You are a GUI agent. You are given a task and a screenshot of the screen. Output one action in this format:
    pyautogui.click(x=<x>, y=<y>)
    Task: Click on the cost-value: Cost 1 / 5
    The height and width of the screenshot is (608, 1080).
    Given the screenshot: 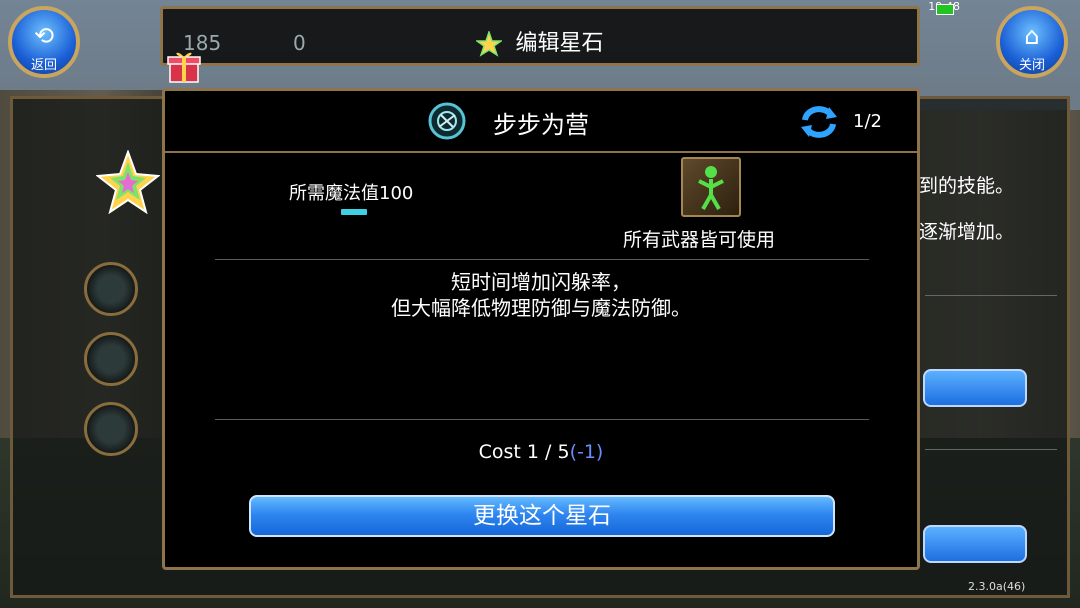 What is the action you would take?
    pyautogui.click(x=524, y=452)
    